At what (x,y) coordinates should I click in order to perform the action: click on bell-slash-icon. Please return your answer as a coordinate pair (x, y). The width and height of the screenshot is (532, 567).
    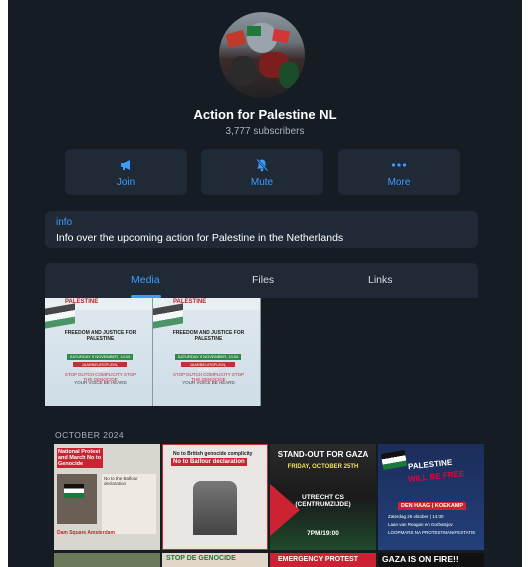
    Looking at the image, I should click on (262, 165).